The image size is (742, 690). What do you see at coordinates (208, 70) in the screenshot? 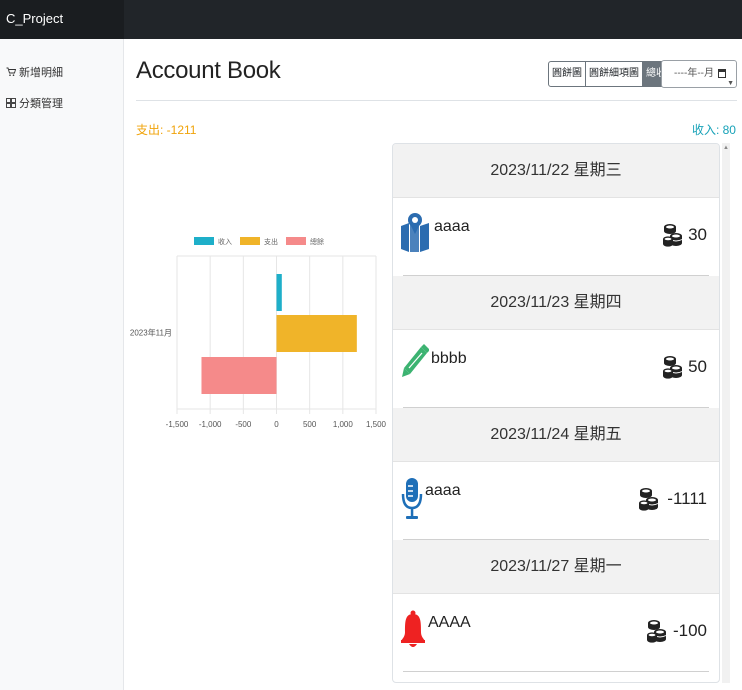
I see `page-title: Account Book` at bounding box center [208, 70].